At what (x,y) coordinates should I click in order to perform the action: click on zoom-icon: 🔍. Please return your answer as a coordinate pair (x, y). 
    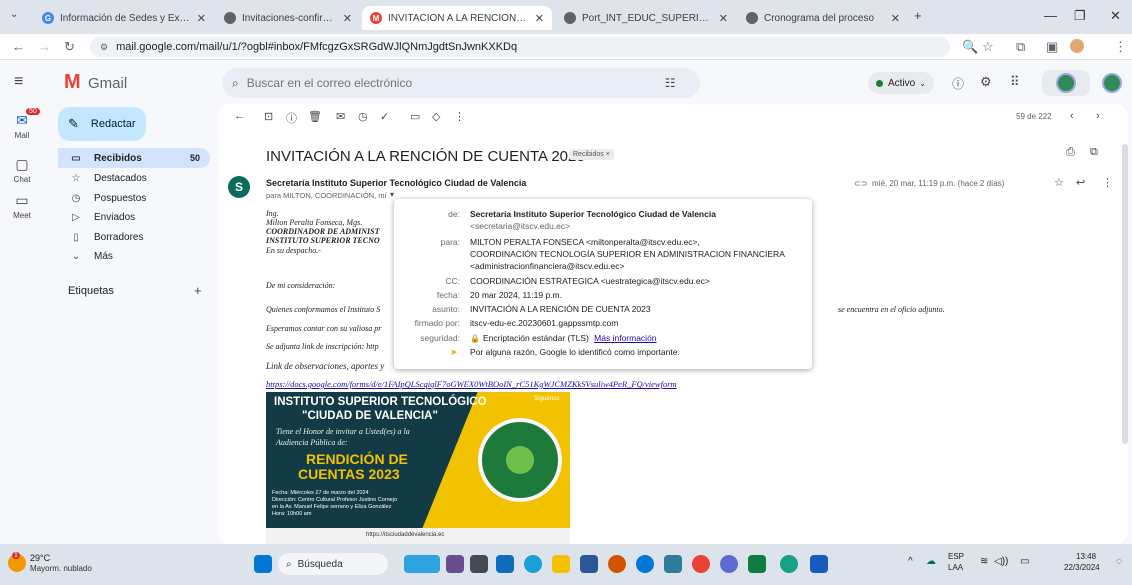
    Looking at the image, I should click on (970, 47).